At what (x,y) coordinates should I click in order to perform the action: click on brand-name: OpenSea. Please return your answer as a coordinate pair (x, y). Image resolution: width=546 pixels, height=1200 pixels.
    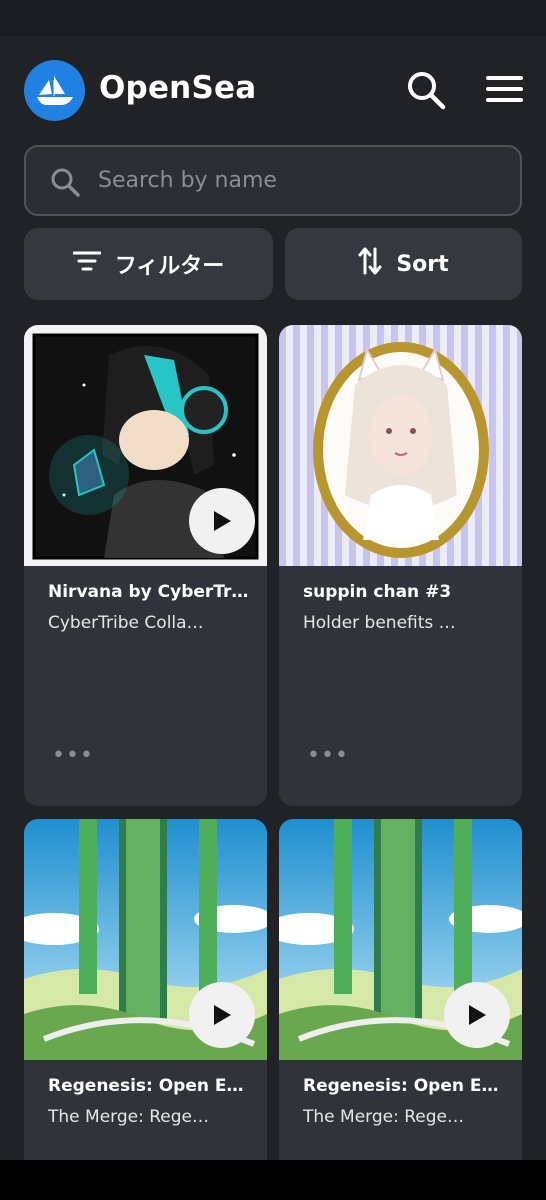
    Looking at the image, I should click on (177, 88).